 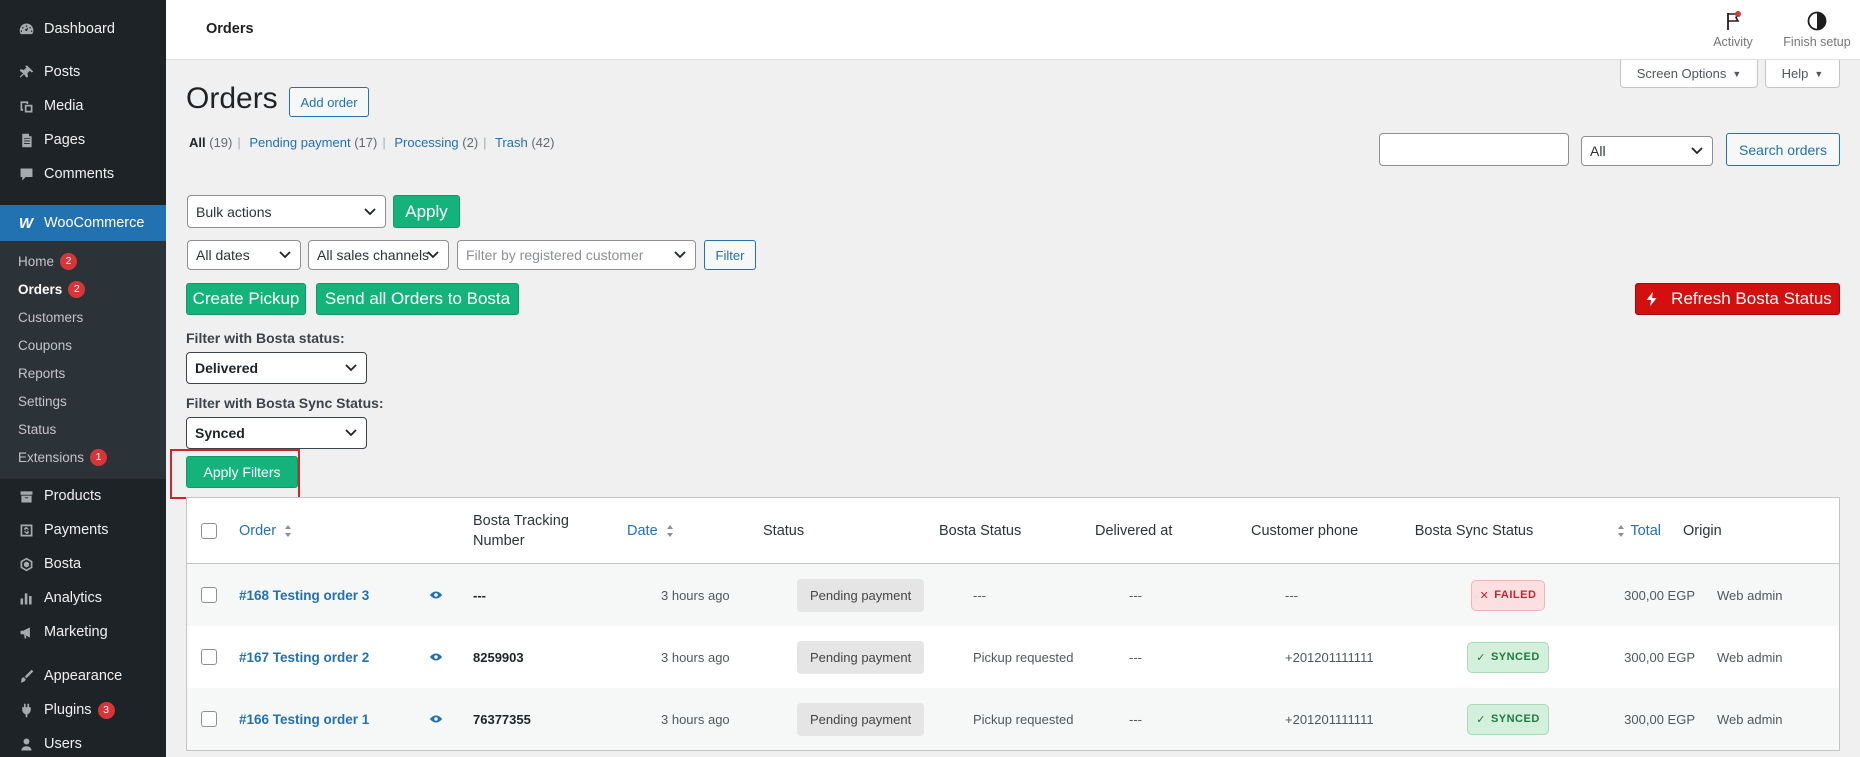 I want to click on submenu-item-settings: Settings, so click(x=83, y=401).